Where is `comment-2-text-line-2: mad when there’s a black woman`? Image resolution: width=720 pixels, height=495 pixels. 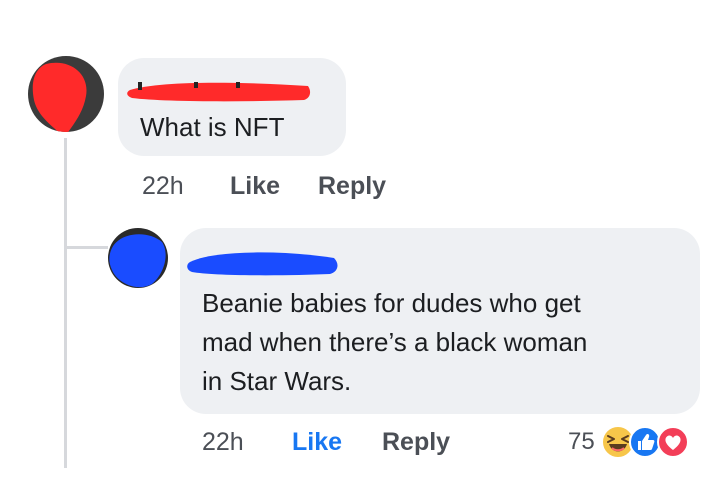 comment-2-text-line-2: mad when there’s a black woman is located at coordinates (395, 342).